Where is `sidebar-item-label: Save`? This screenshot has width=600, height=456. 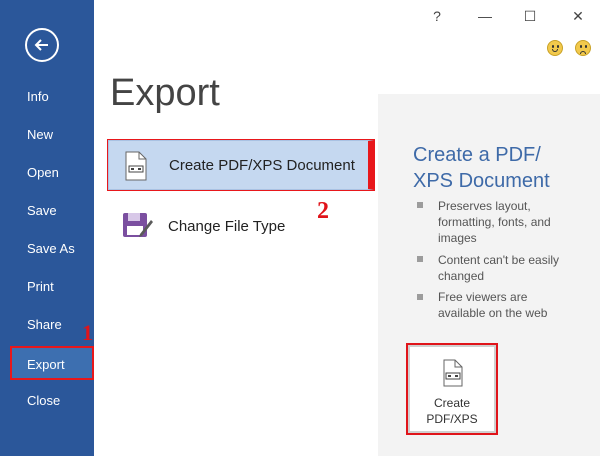 sidebar-item-label: Save is located at coordinates (42, 210).